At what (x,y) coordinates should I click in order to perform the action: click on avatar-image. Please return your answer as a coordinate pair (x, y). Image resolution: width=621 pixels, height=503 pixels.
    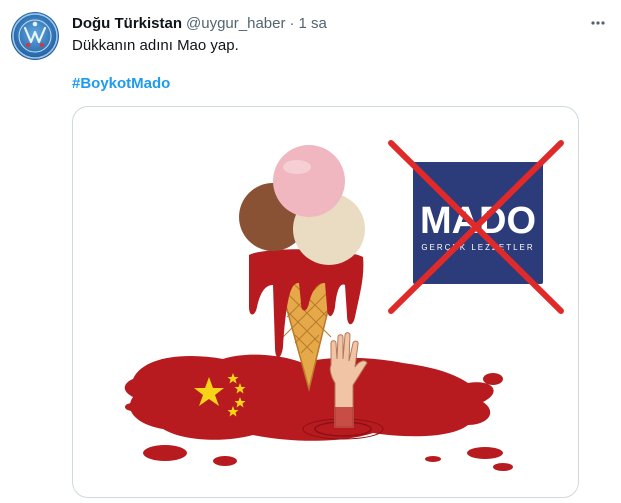
    Looking at the image, I should click on (35, 36).